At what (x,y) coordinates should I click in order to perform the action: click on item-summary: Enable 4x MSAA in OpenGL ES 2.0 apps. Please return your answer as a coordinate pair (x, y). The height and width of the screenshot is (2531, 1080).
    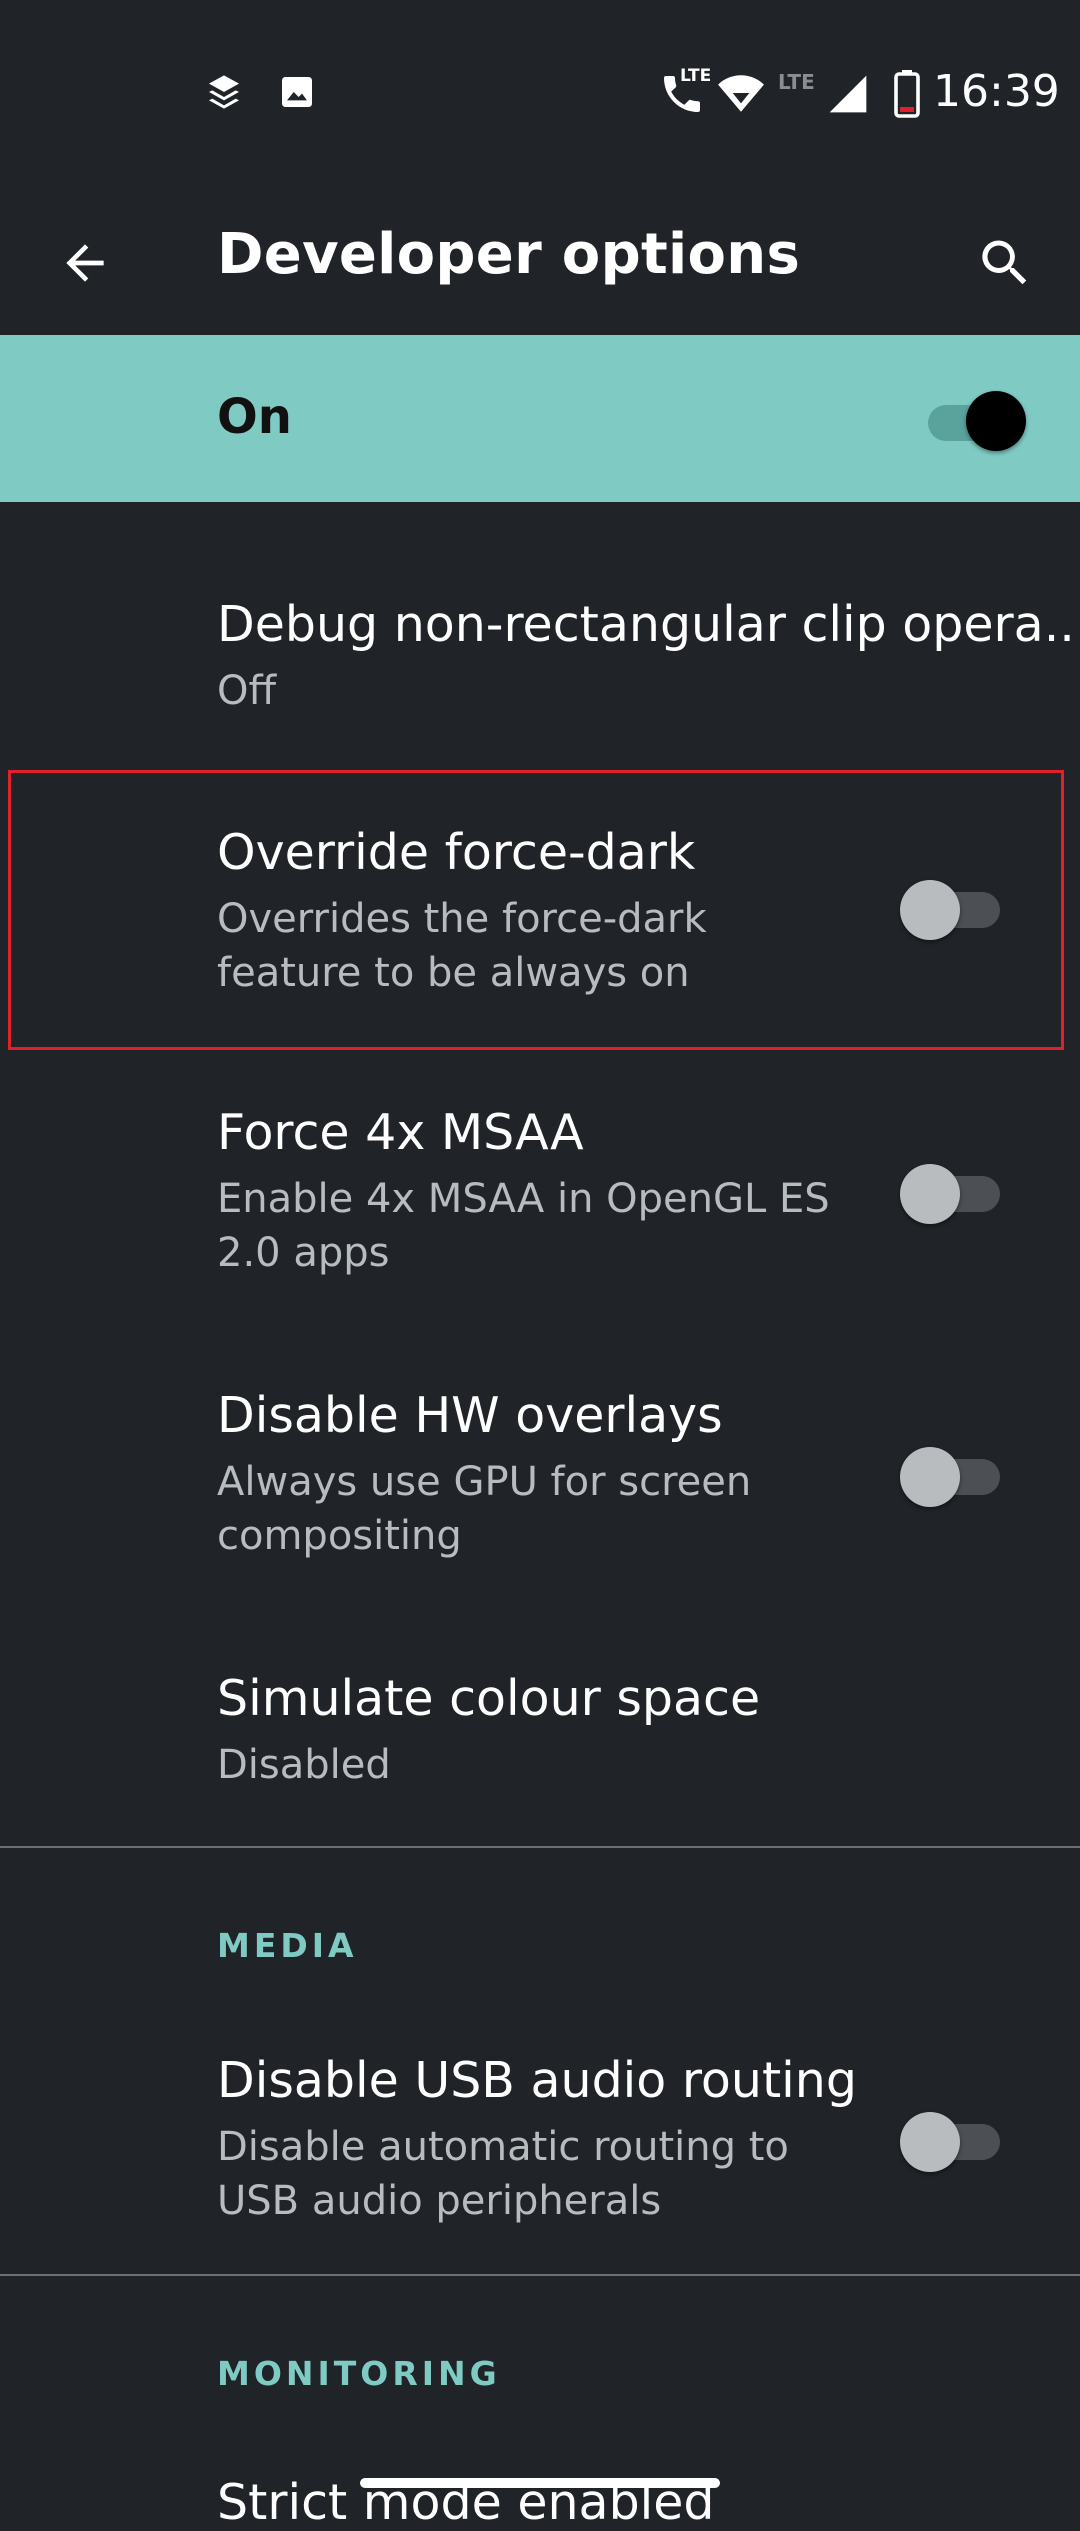
    Looking at the image, I should click on (523, 1226).